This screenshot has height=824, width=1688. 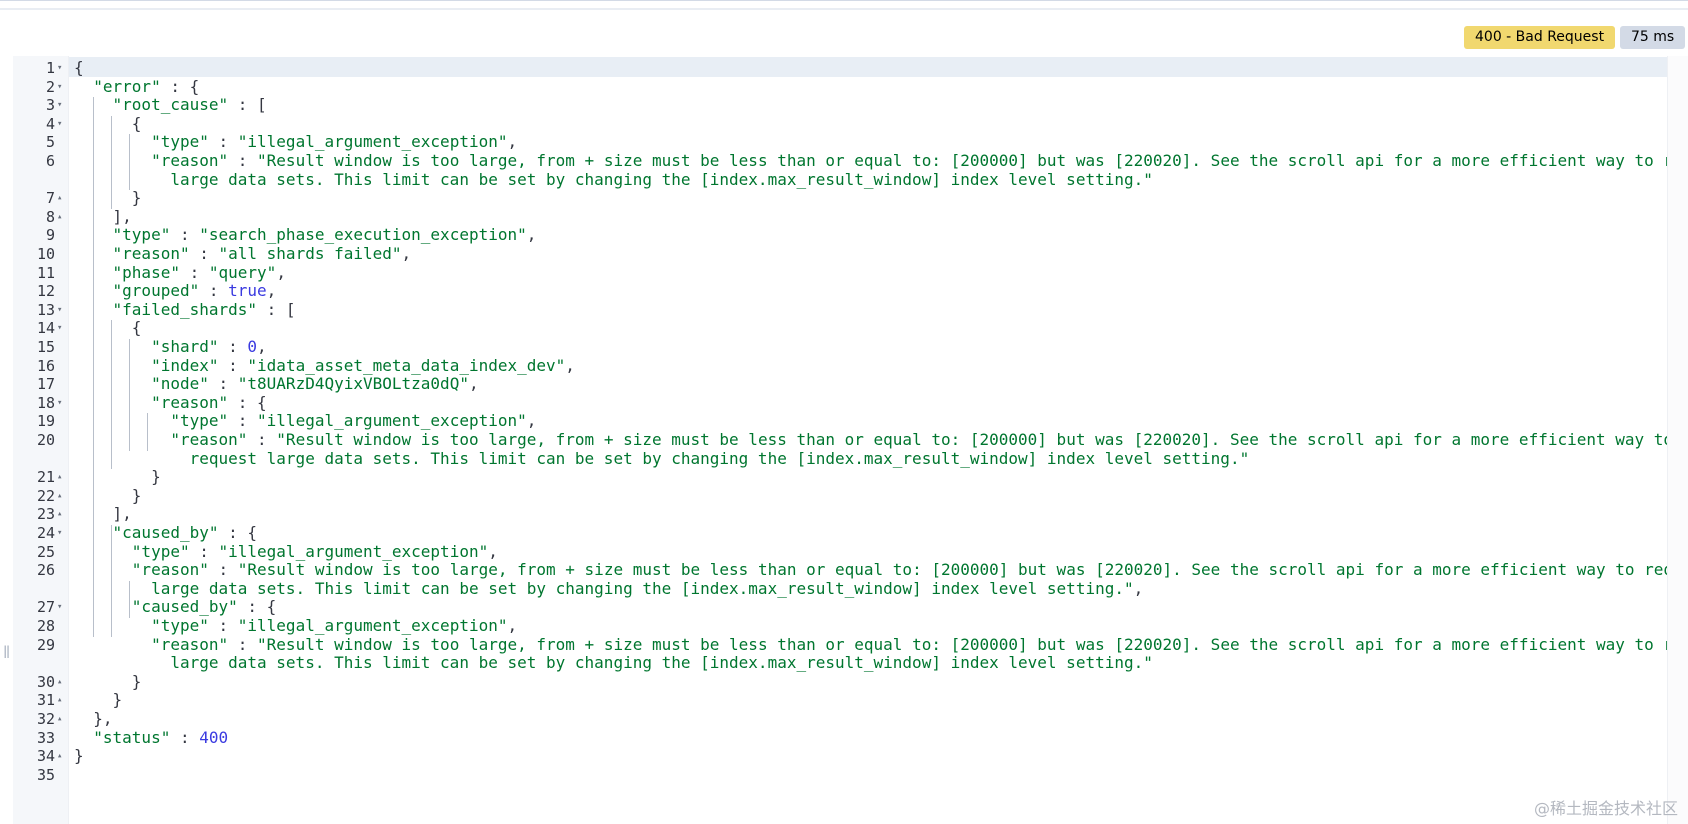 What do you see at coordinates (50, 161) in the screenshot?
I see `line-number: 6` at bounding box center [50, 161].